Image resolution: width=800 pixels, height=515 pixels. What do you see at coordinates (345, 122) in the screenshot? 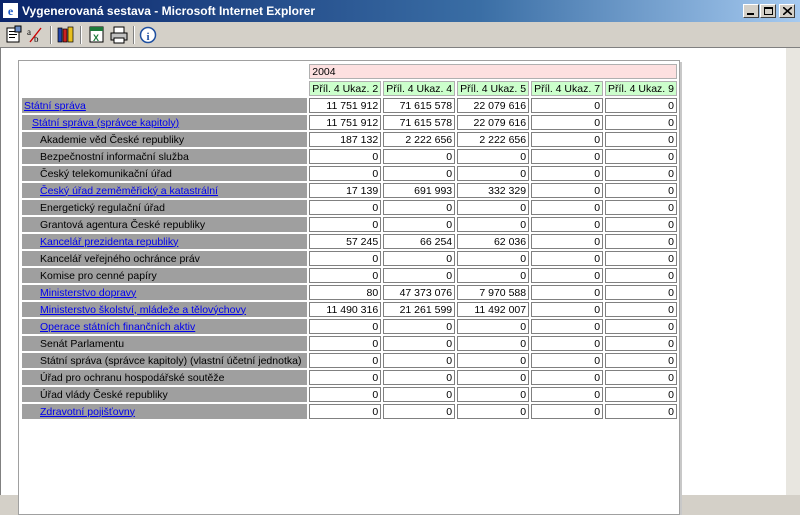
I see `value-cell: 11 751 912` at bounding box center [345, 122].